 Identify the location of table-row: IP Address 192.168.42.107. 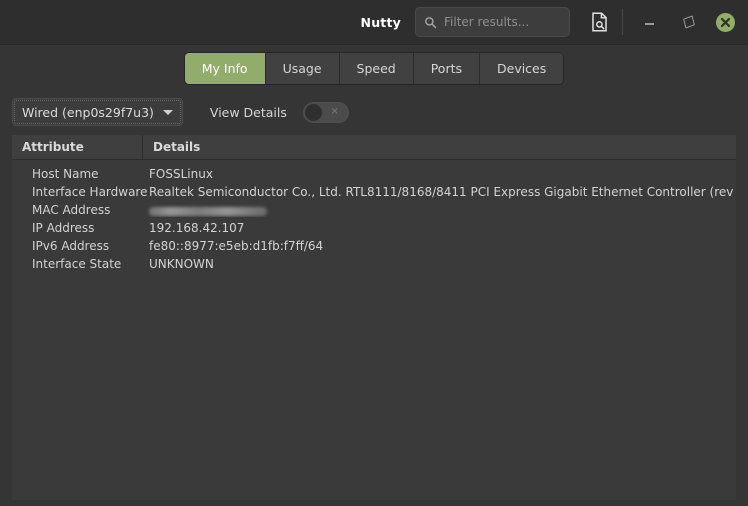
(374, 228).